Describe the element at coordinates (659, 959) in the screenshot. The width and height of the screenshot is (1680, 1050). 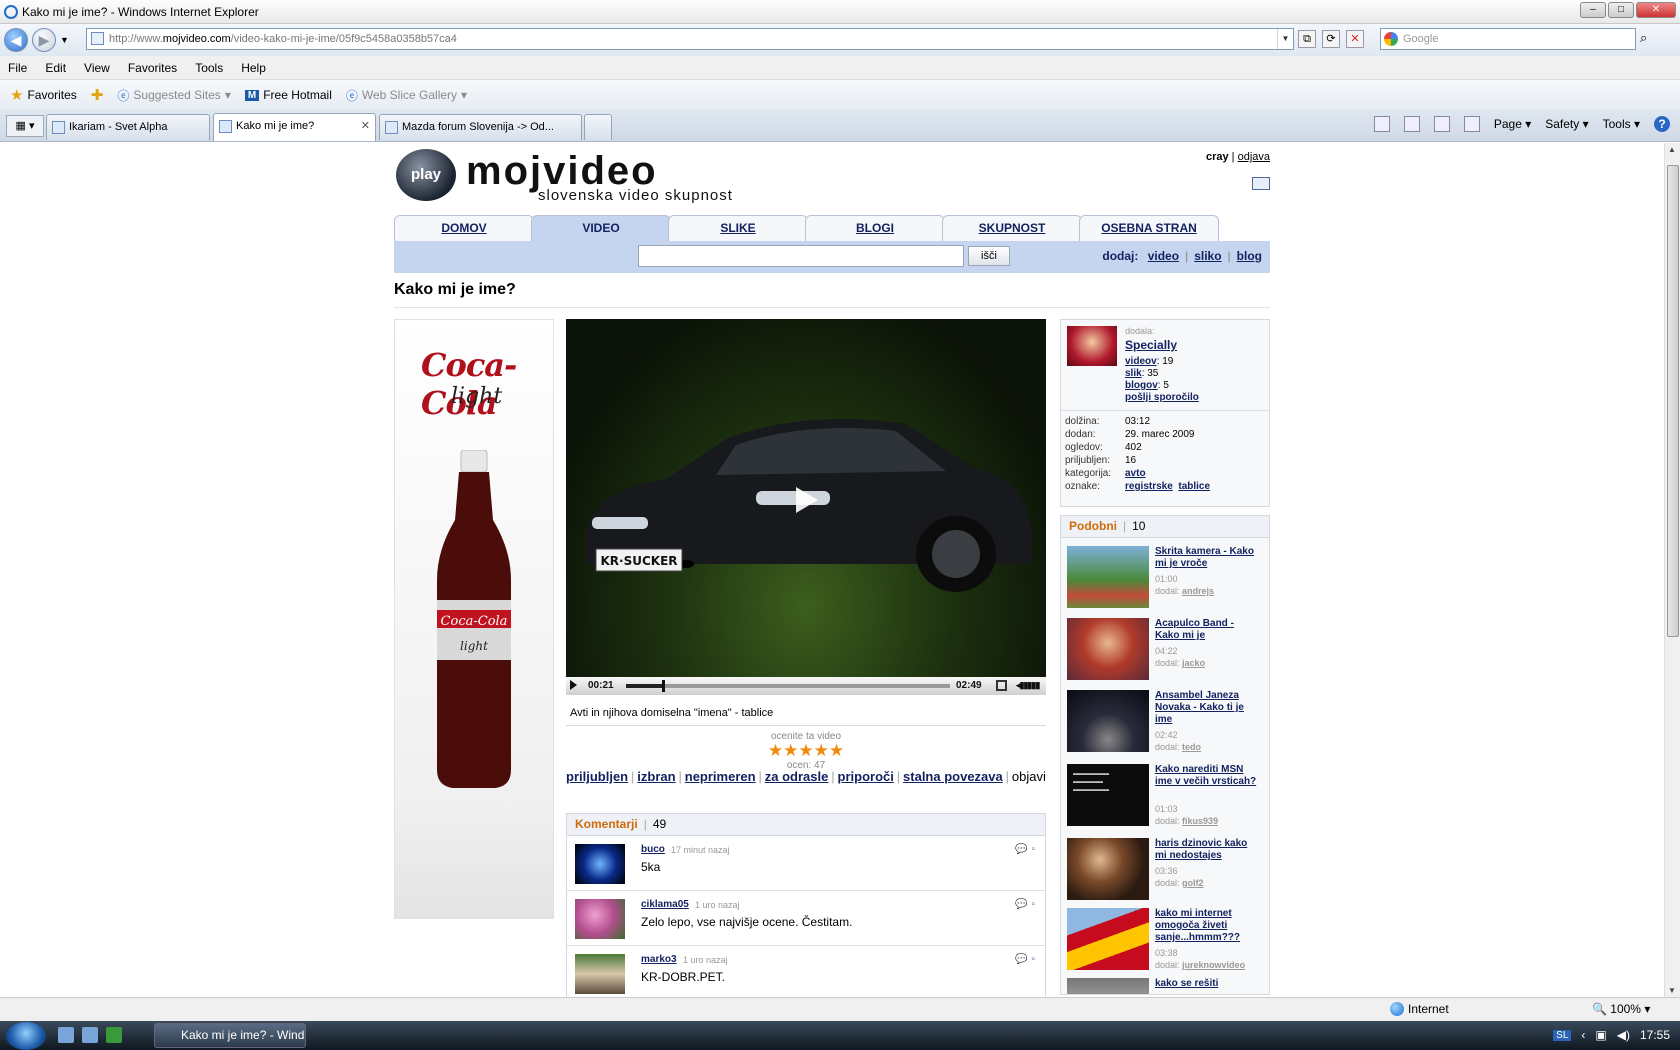
I see `comment-author: marko3` at that location.